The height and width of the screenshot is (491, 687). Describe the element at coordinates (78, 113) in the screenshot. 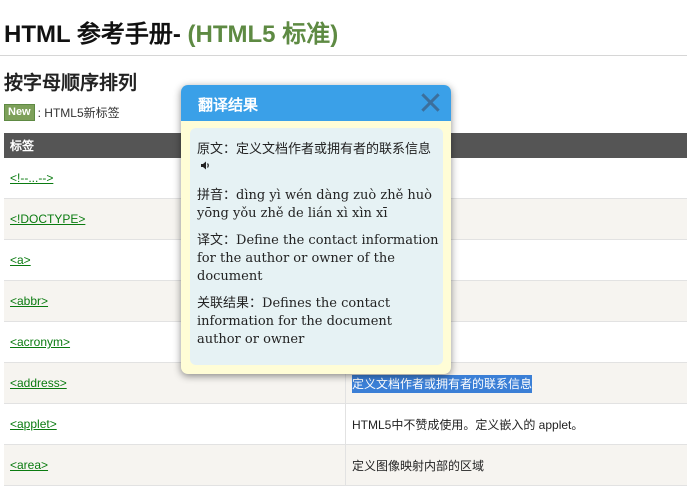

I see `new-legend-text: : HTML5新标签` at that location.